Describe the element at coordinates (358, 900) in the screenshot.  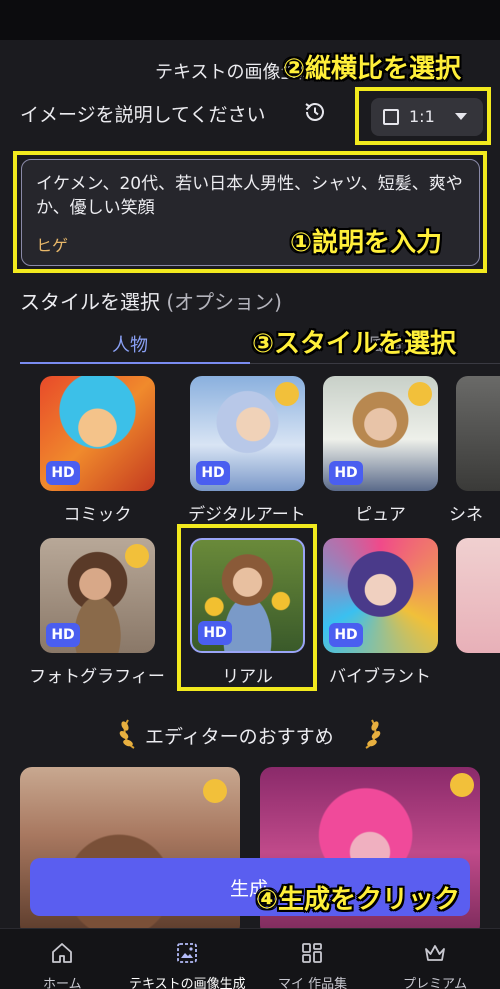
I see `annotation-generate: ④生成をクリック` at that location.